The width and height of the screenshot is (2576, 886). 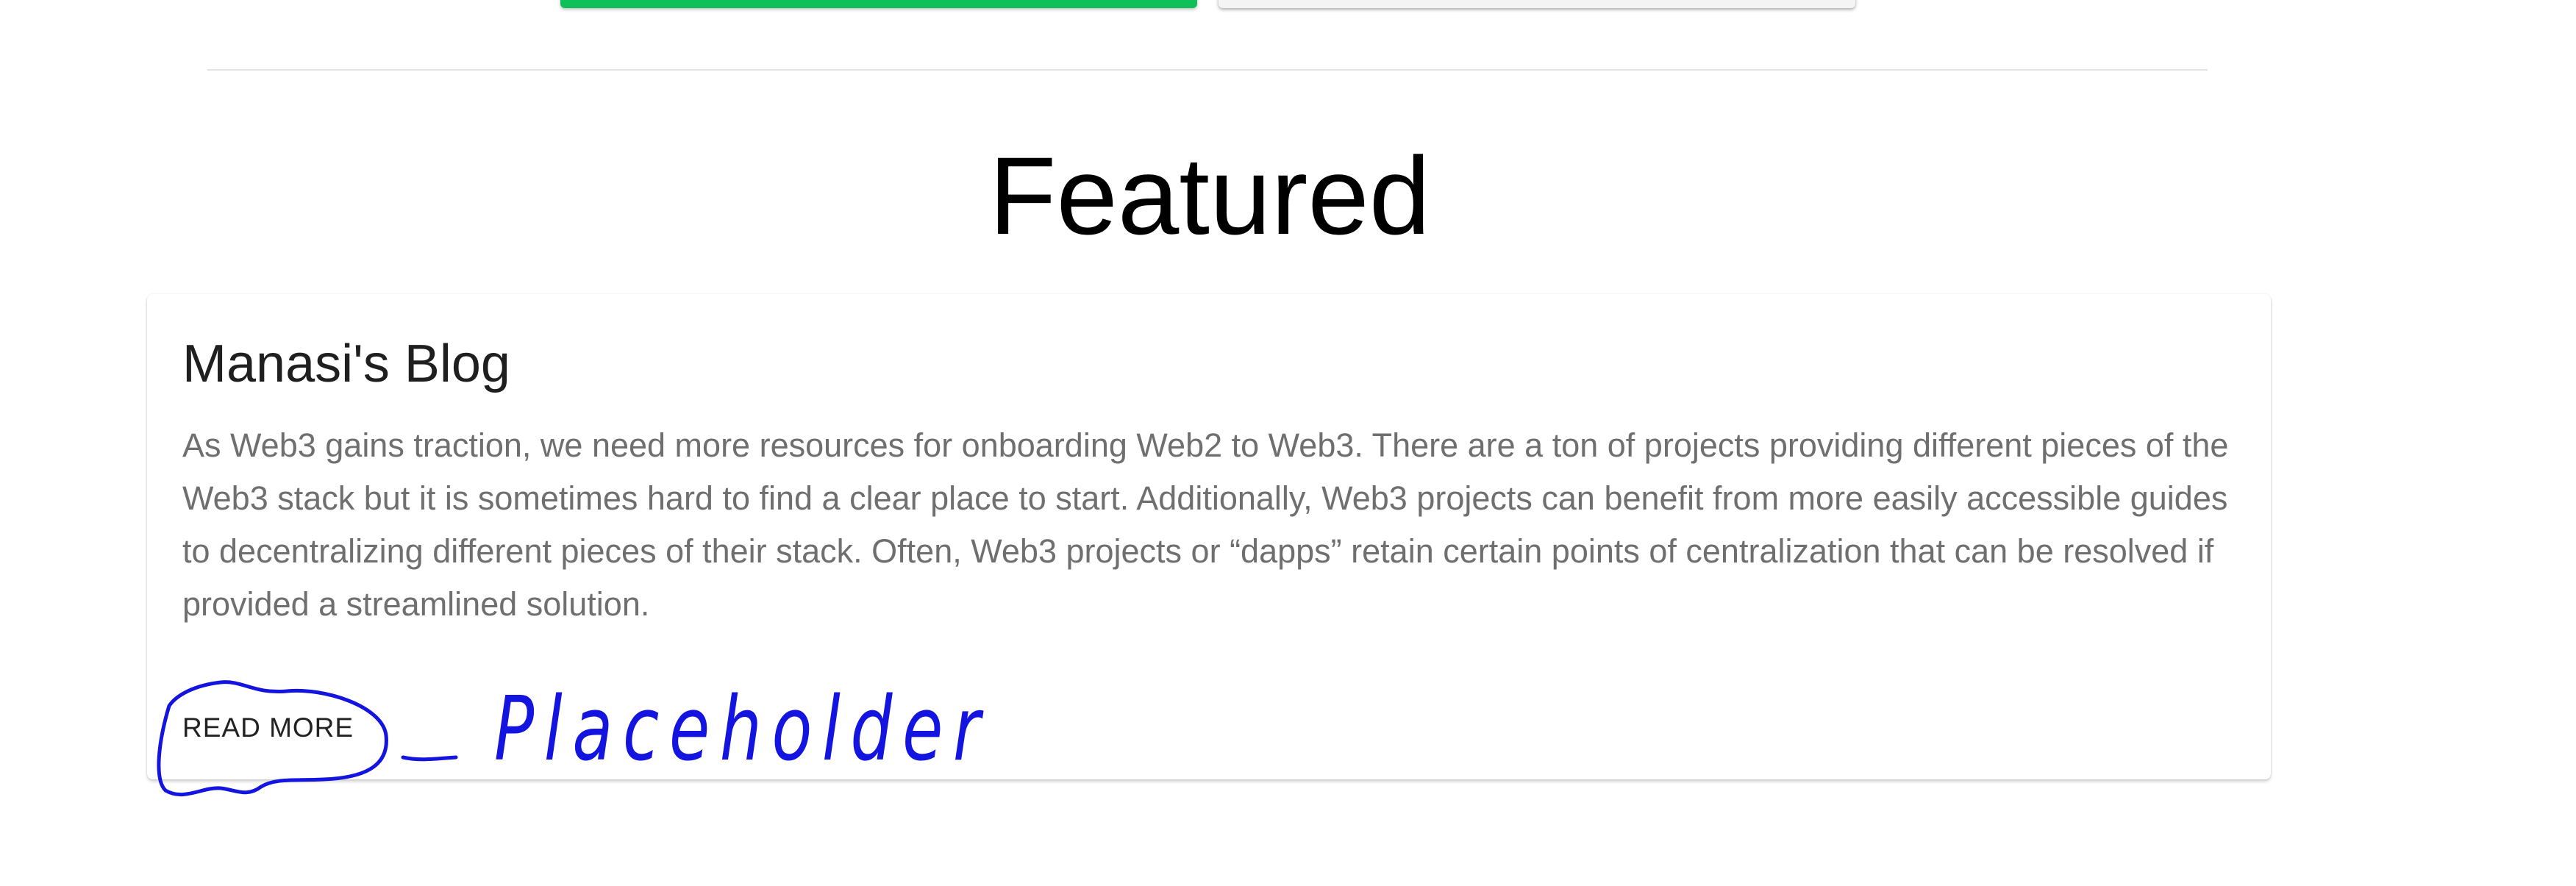 I want to click on secondary-button, so click(x=1537, y=4).